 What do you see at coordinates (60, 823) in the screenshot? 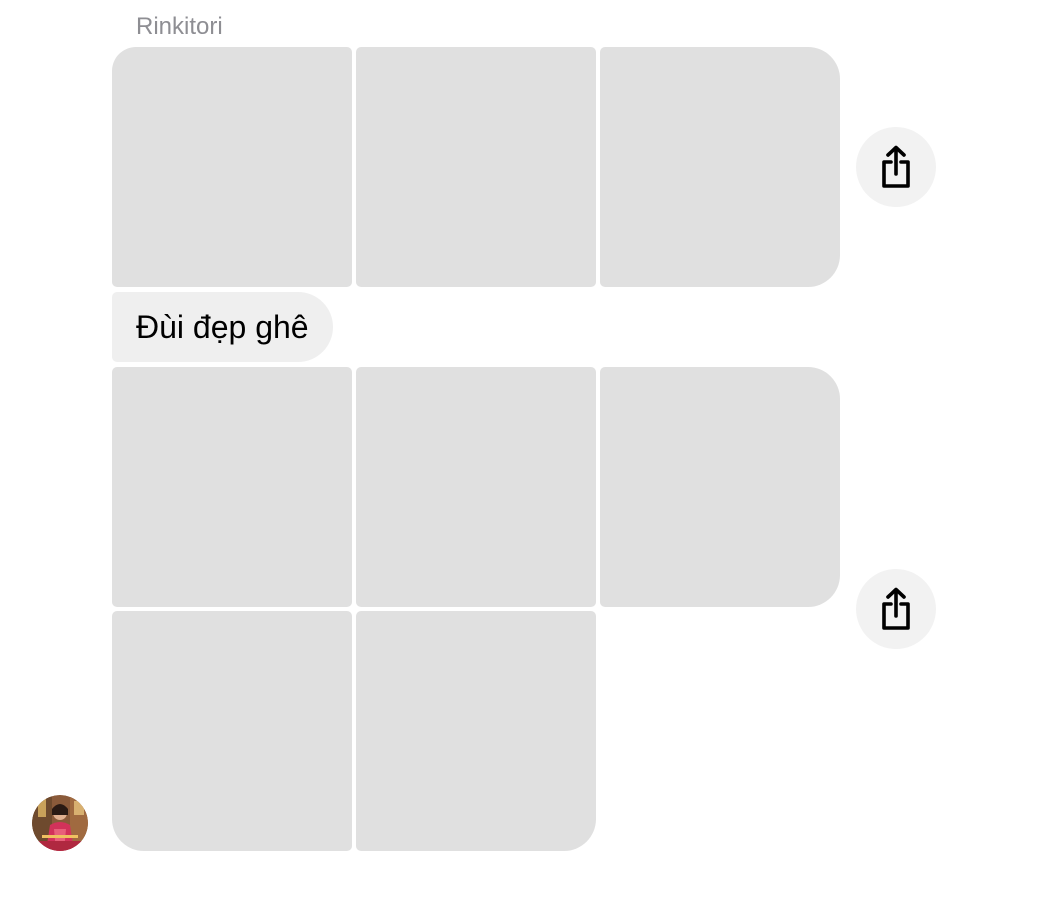
I see `avatar` at bounding box center [60, 823].